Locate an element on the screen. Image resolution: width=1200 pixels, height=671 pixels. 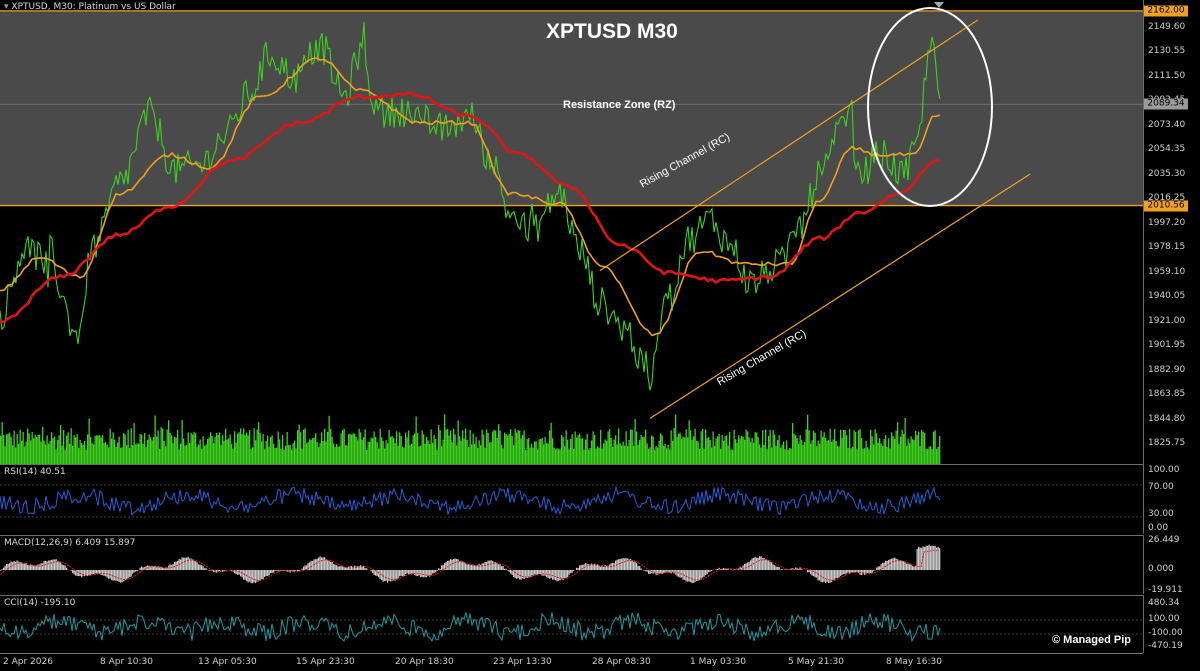
cci-axis-tick: 100.00 is located at coordinates (1164, 619).